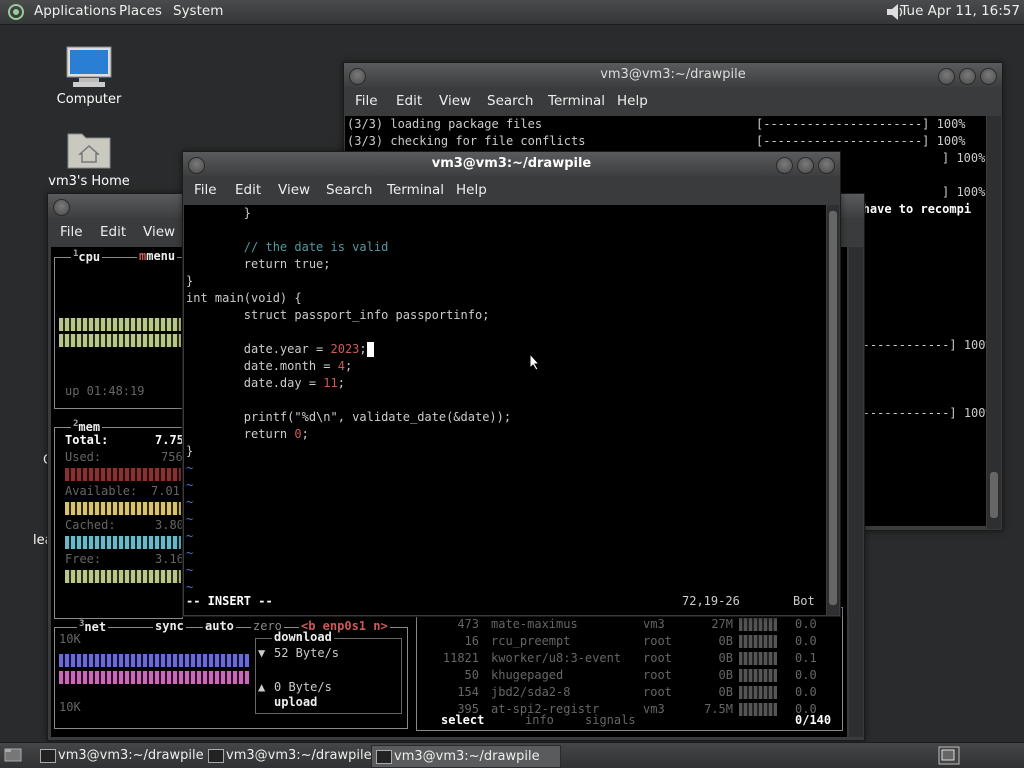 The width and height of the screenshot is (1024, 768). I want to click on desktop-icon-computer: Computer, so click(89, 76).